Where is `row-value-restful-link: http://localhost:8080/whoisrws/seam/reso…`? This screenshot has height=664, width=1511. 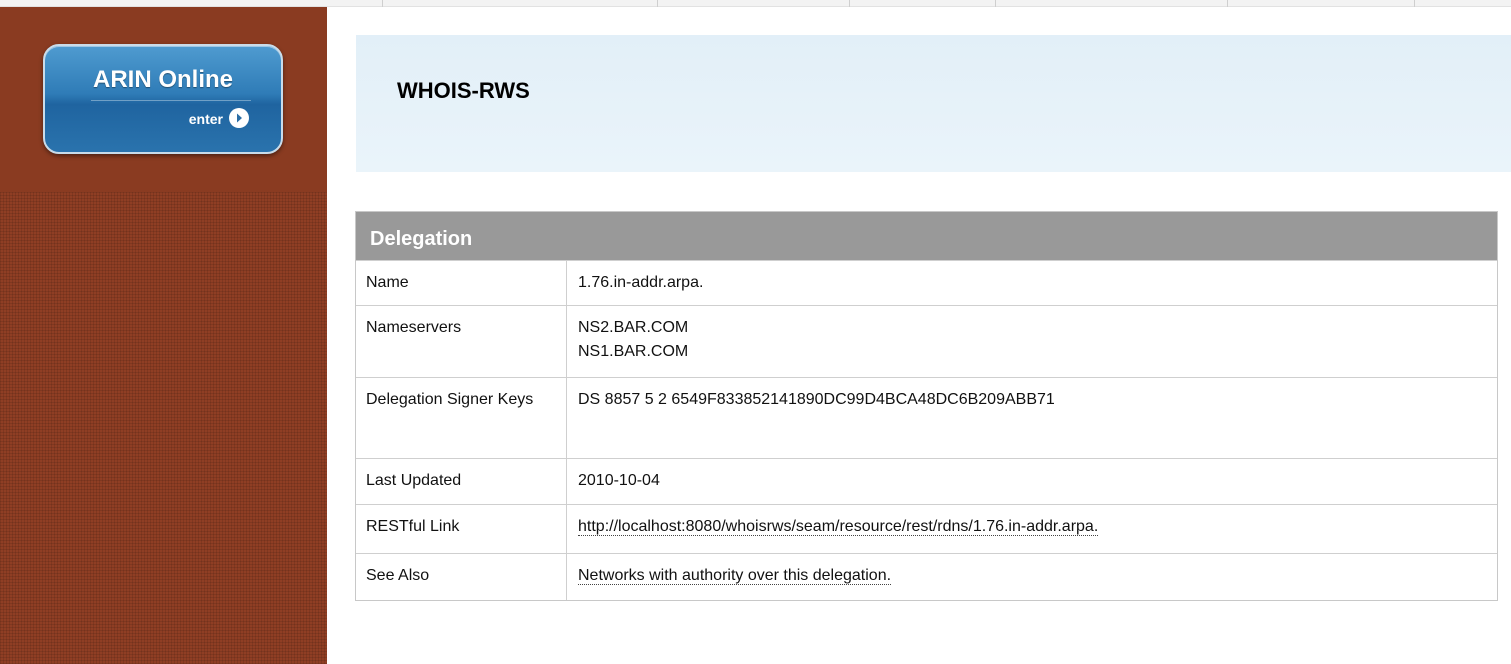
row-value-restful-link: http://localhost:8080/whoisrws/seam/reso… is located at coordinates (1032, 529).